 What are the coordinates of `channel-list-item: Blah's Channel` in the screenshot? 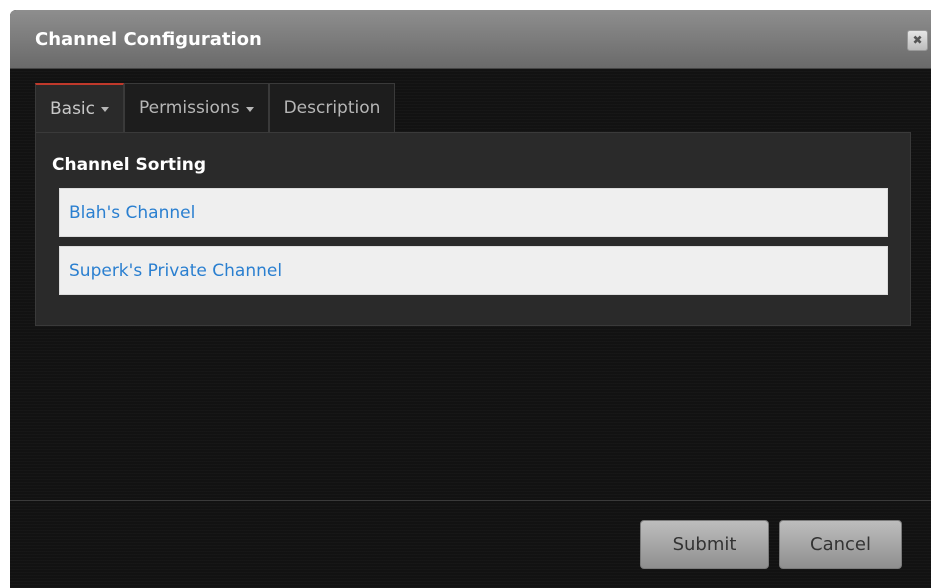 It's located at (473, 212).